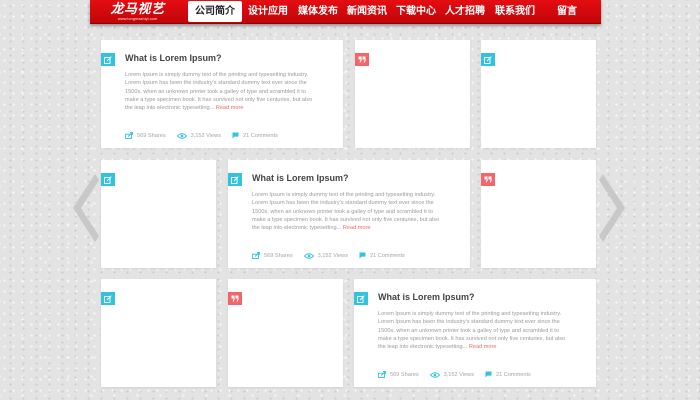 The height and width of the screenshot is (400, 700). What do you see at coordinates (367, 11) in the screenshot?
I see `nav-item-news: 新闻资讯` at bounding box center [367, 11].